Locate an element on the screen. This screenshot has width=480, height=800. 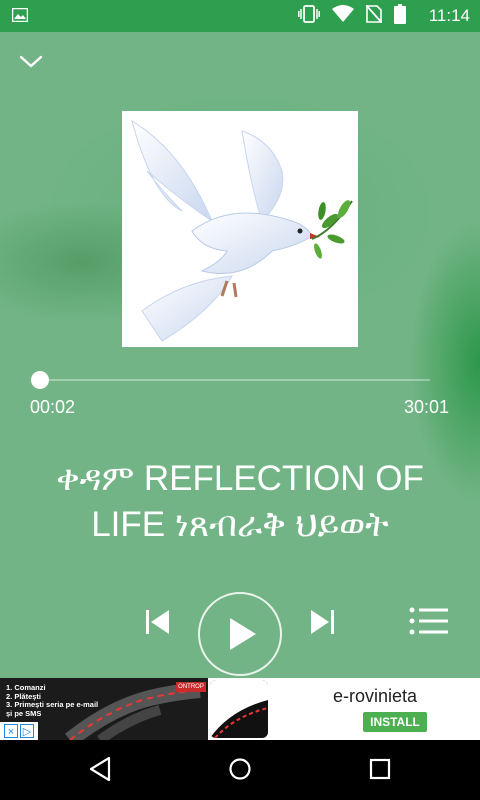
play-icon is located at coordinates (243, 634).